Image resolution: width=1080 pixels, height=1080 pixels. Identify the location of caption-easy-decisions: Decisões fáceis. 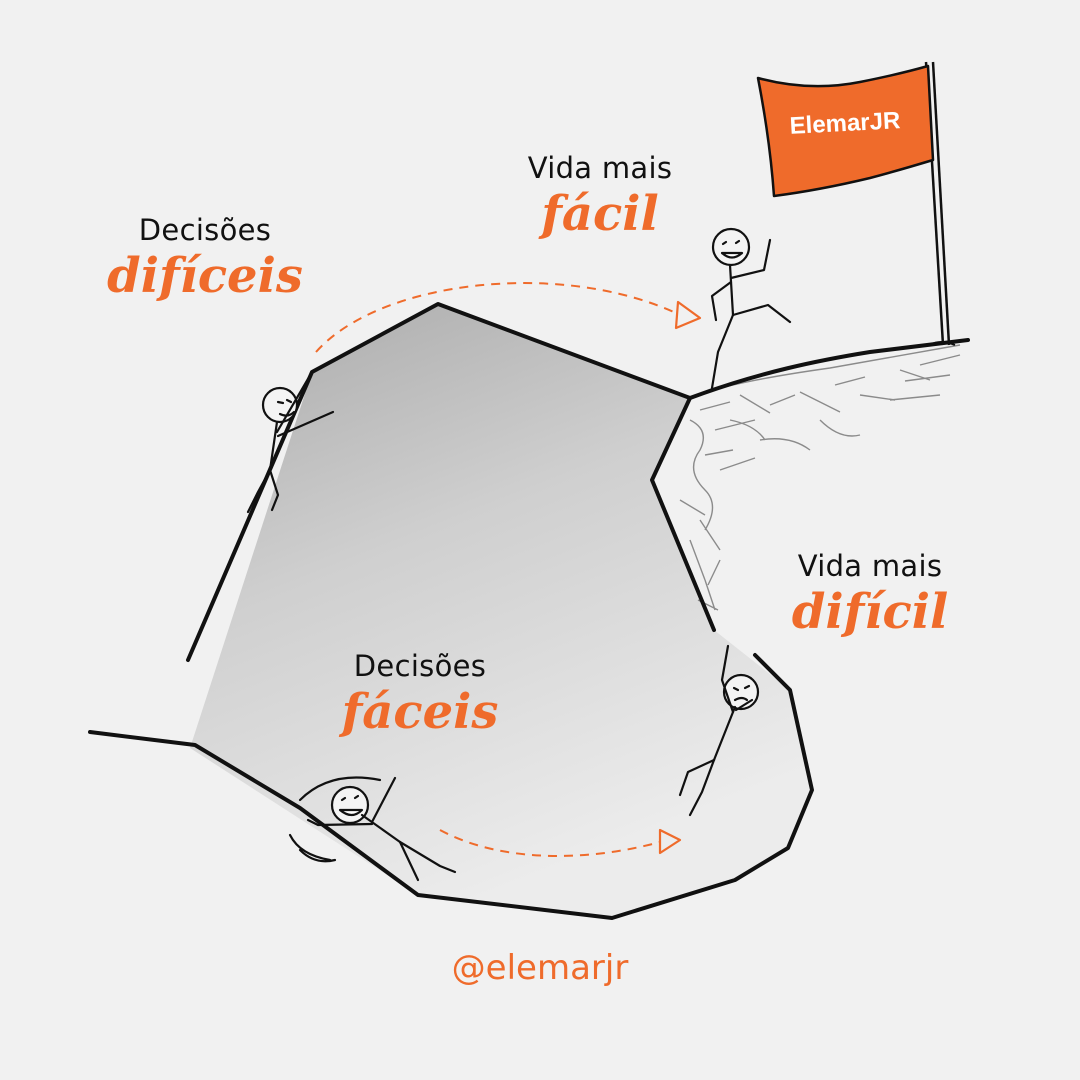
(420, 694).